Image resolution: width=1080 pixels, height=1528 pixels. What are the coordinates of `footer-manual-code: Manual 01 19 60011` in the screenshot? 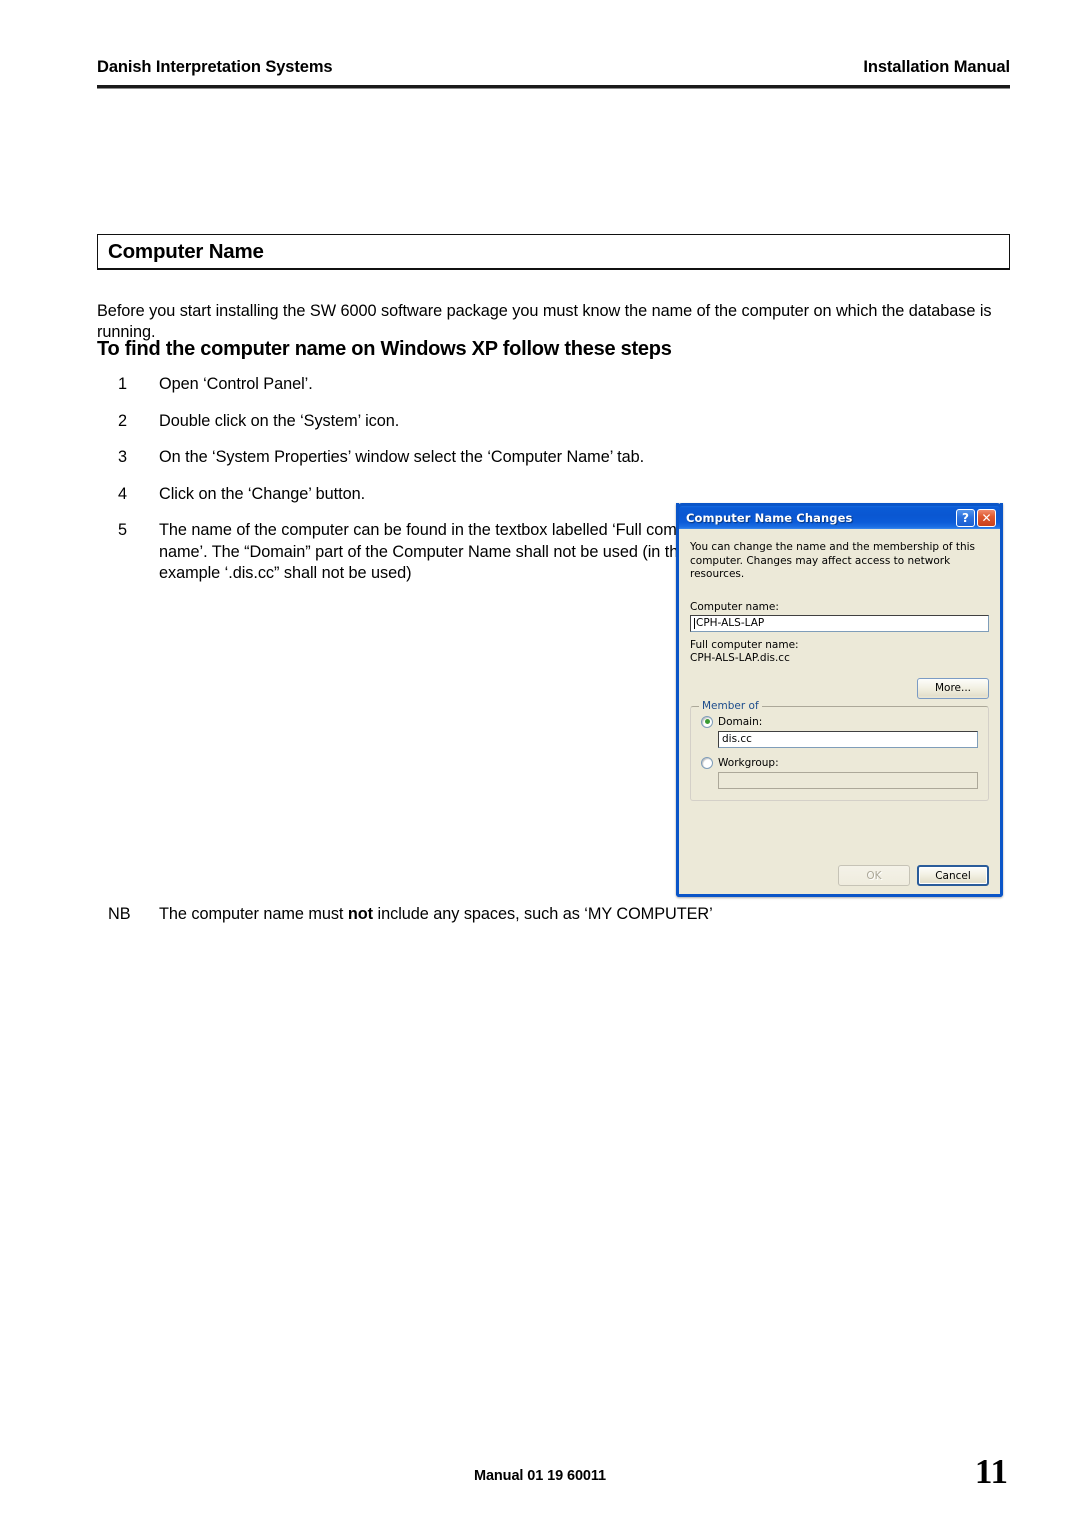 It's located at (539, 1476).